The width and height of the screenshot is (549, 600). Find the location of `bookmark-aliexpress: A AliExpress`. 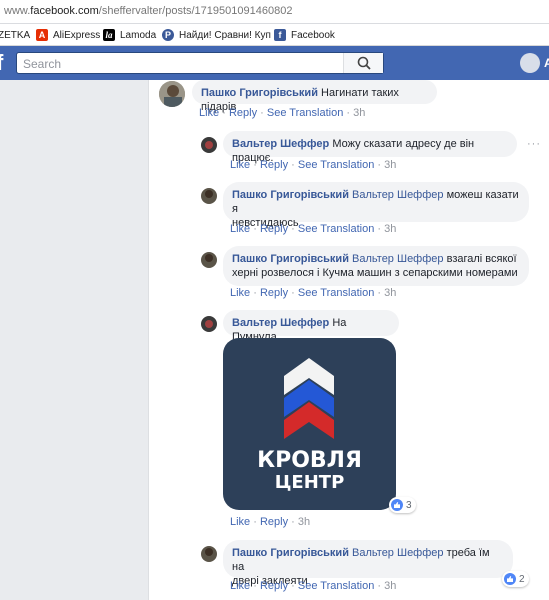

bookmark-aliexpress: A AliExpress is located at coordinates (68, 35).